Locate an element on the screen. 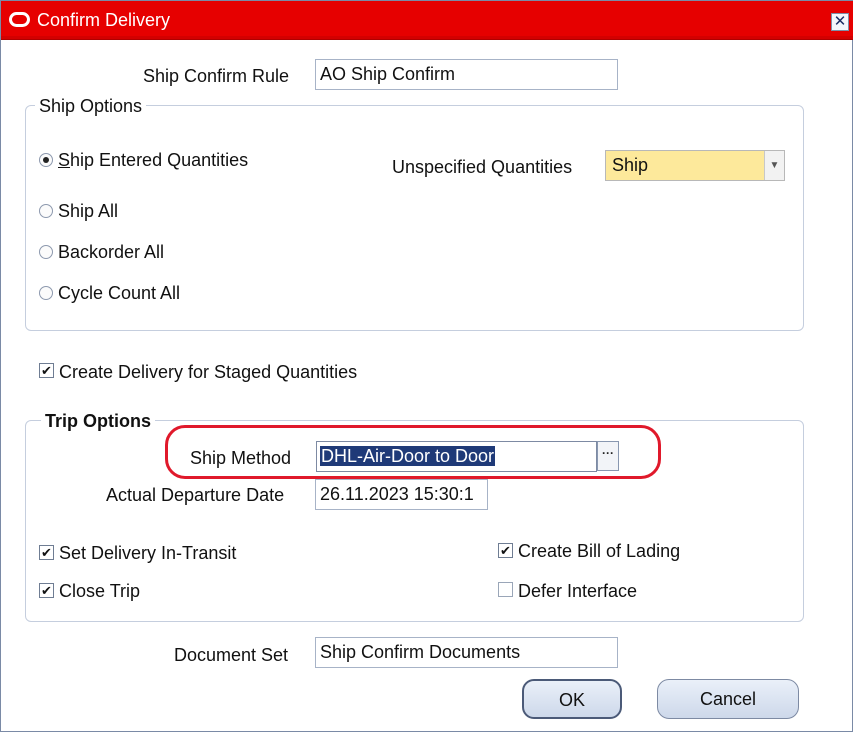 The image size is (853, 732). actual-departure-date-field: 26.11.2023 15:30:1 is located at coordinates (401, 494).